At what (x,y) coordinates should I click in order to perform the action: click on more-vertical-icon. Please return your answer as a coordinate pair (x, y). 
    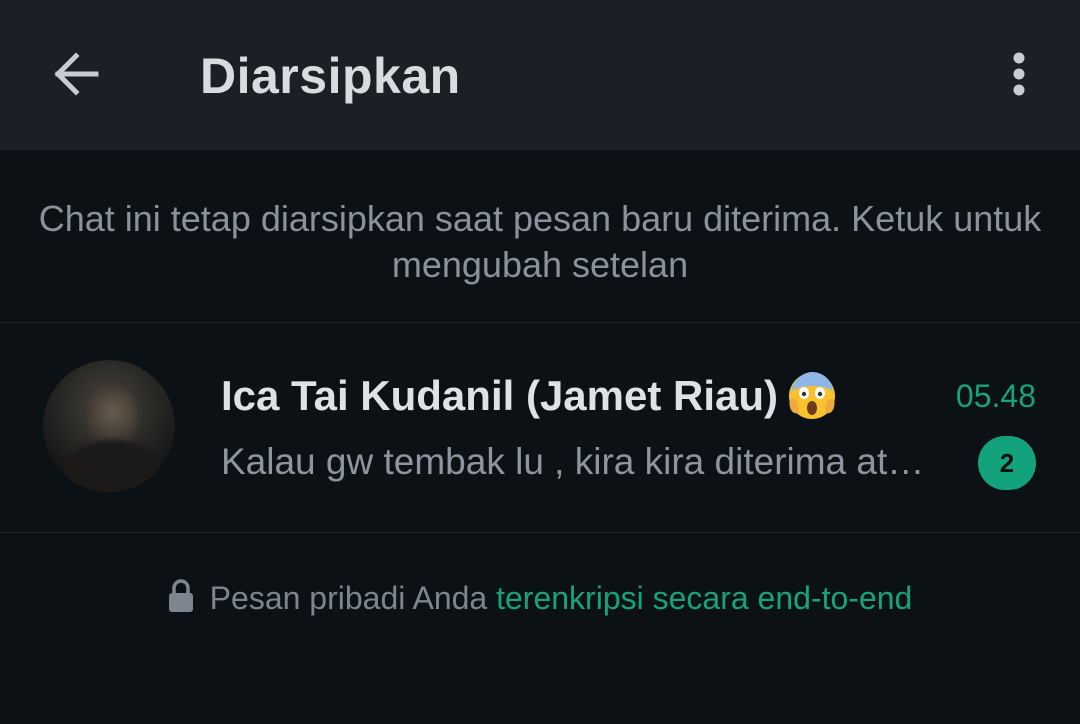
    Looking at the image, I should click on (1019, 74).